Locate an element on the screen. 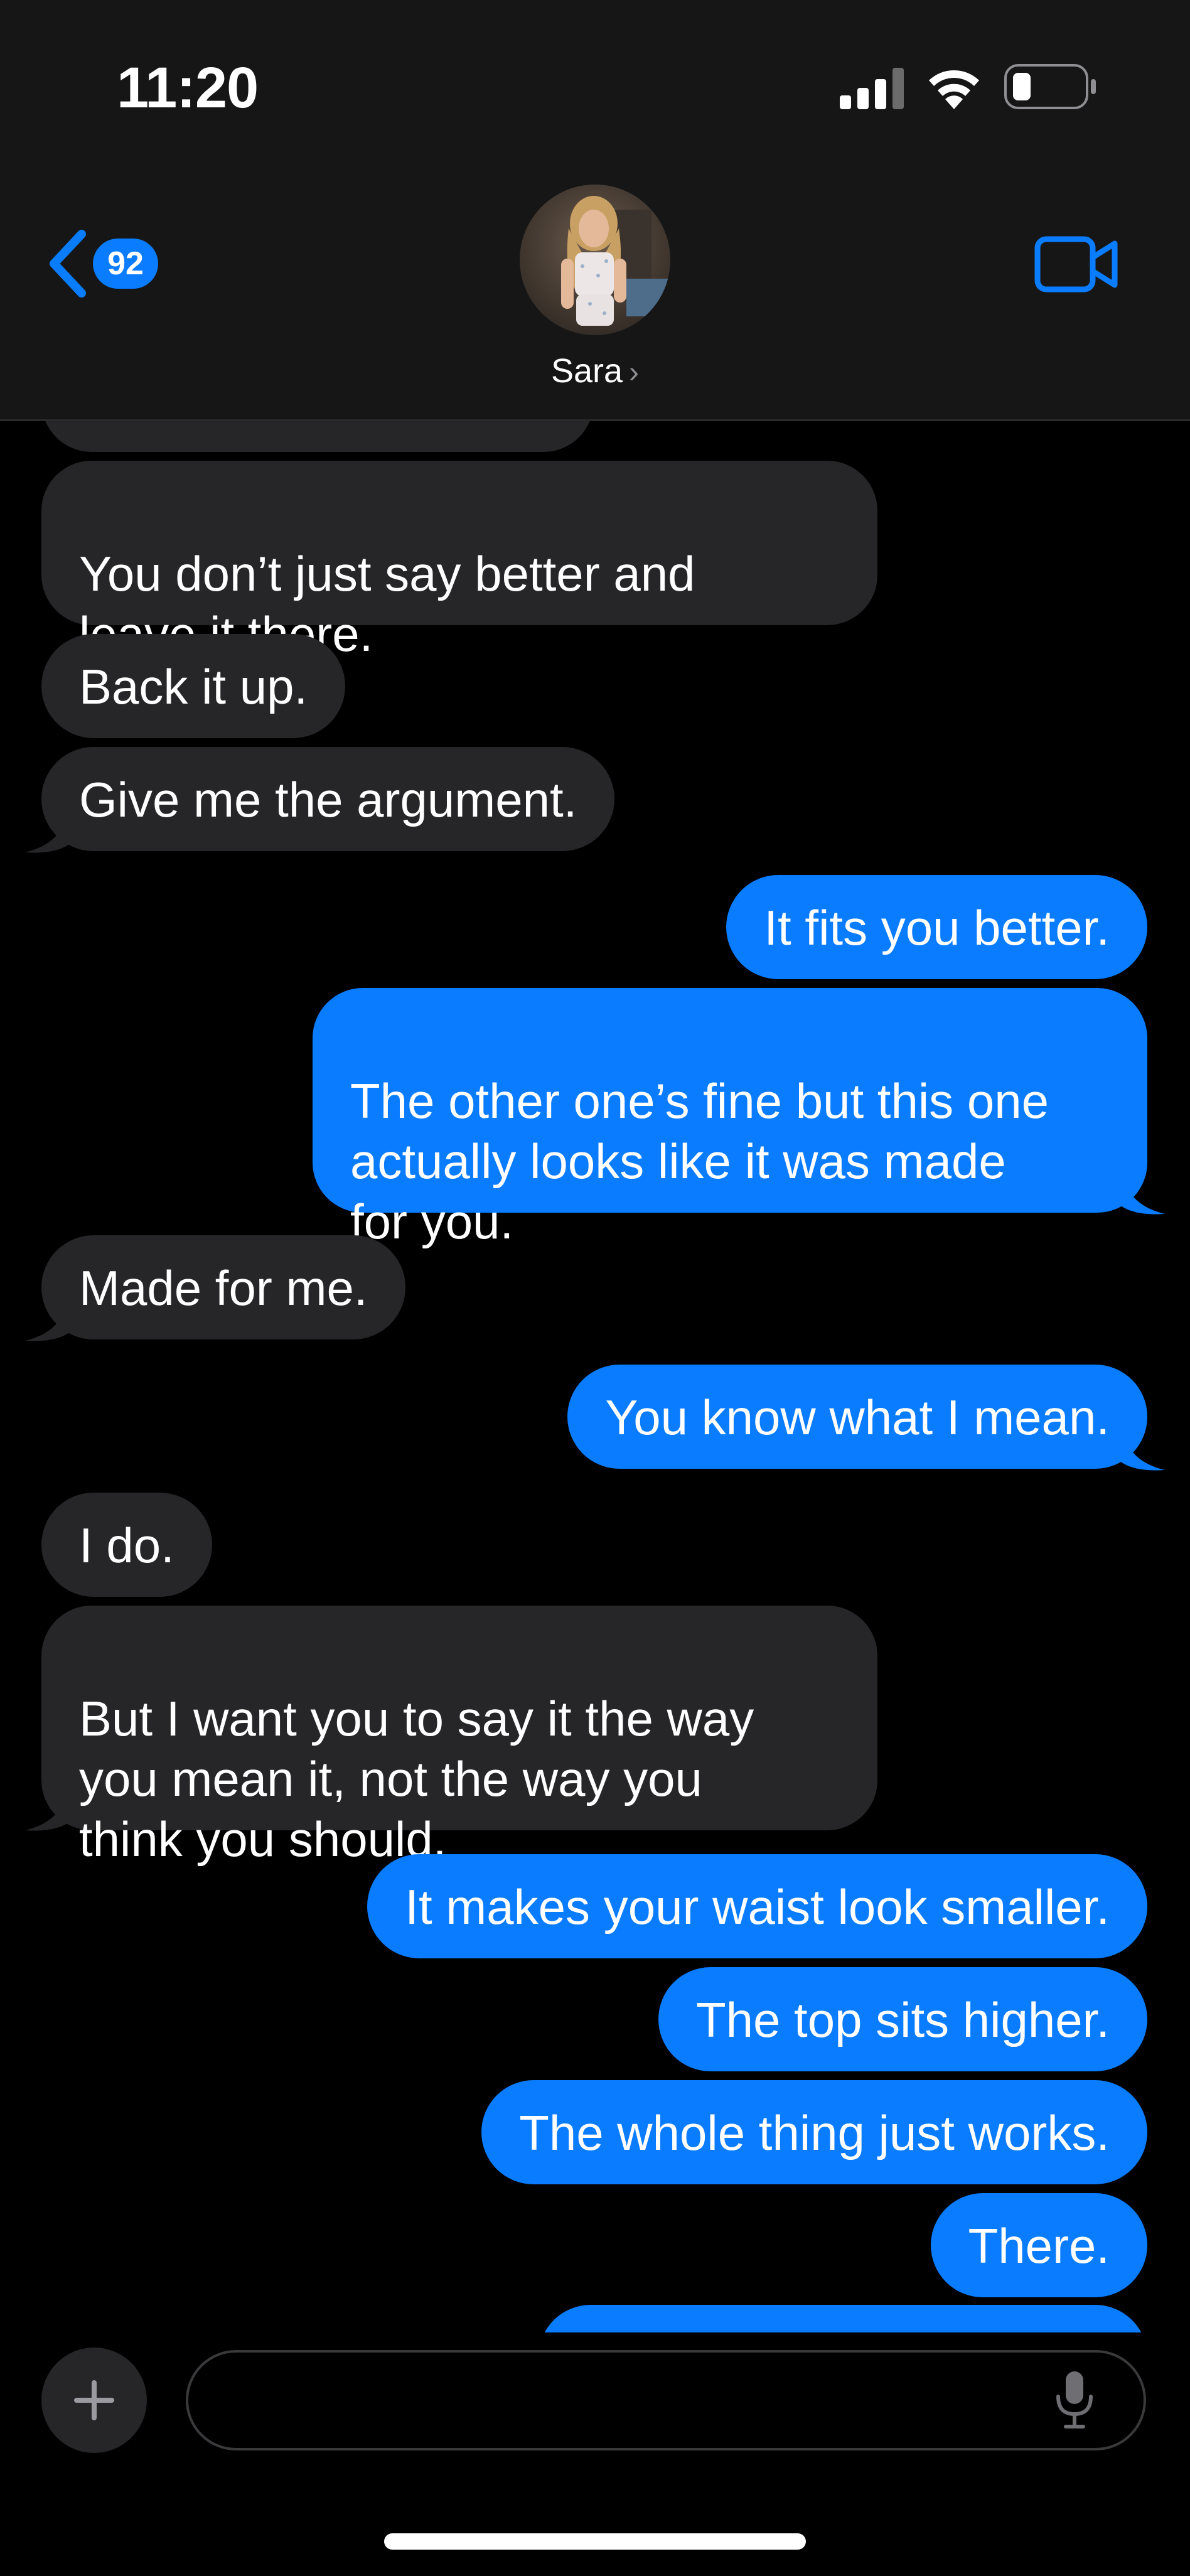  message-text: The whole thing just works. is located at coordinates (814, 2132).